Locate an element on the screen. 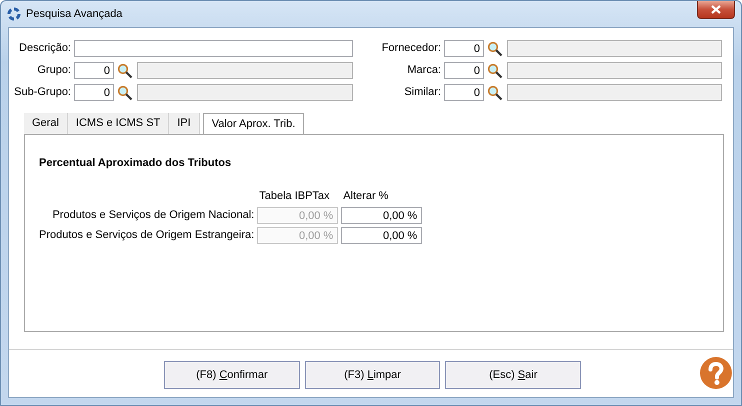 The height and width of the screenshot is (406, 742). tab: Geral is located at coordinates (46, 123).